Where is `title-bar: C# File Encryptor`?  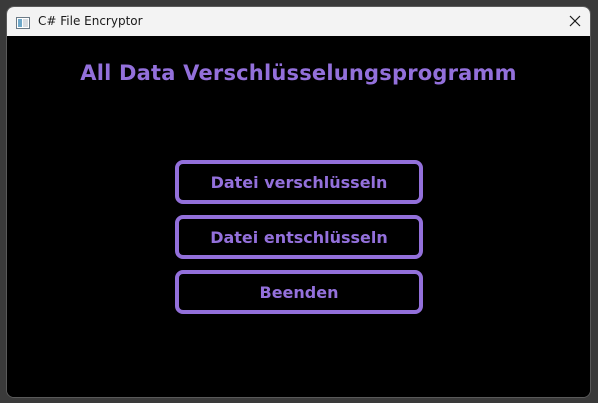
title-bar: C# File Encryptor is located at coordinates (298, 21).